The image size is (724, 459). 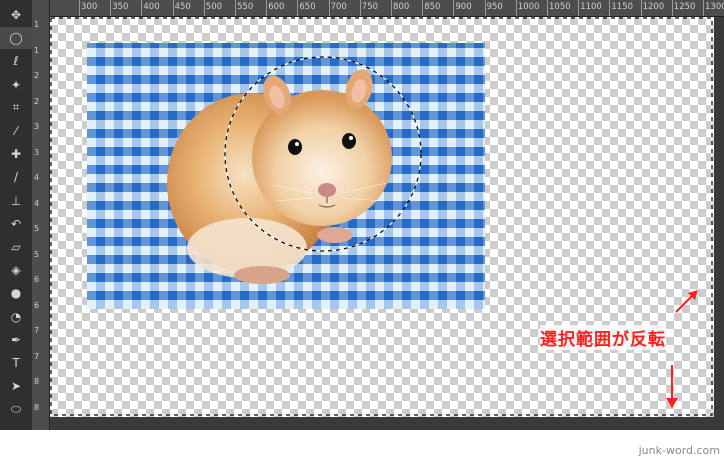 I want to click on elliptical-marquee-tool-button: ◯, so click(x=16, y=38).